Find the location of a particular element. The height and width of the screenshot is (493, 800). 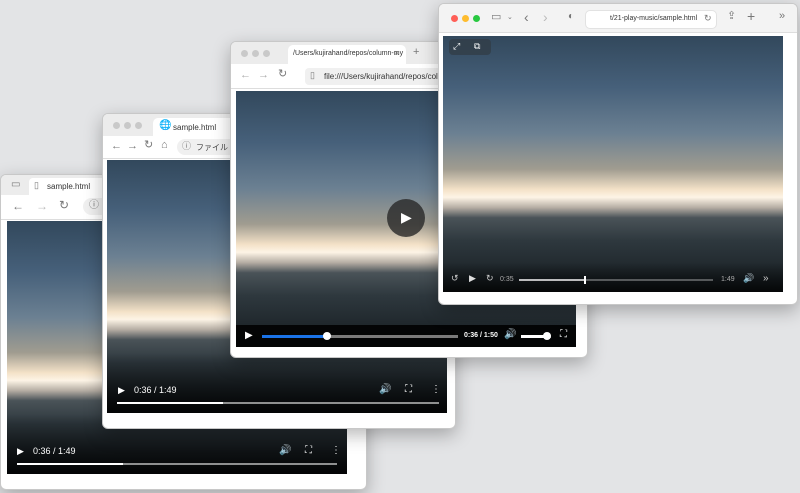

tab: ▯ sample.html is located at coordinates (69, 186).